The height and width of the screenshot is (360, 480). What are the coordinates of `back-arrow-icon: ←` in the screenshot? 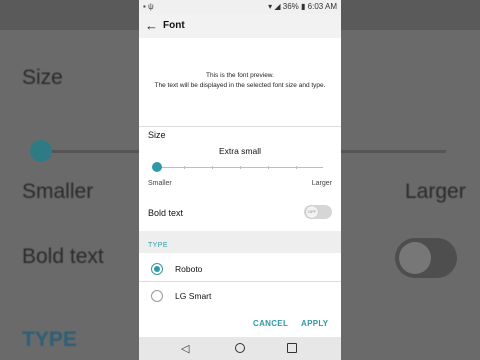 It's located at (151, 25).